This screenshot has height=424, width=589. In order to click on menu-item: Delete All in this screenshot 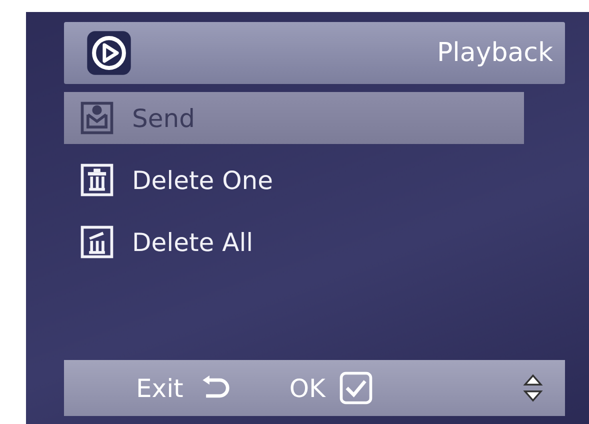, I will do `click(294, 242)`.